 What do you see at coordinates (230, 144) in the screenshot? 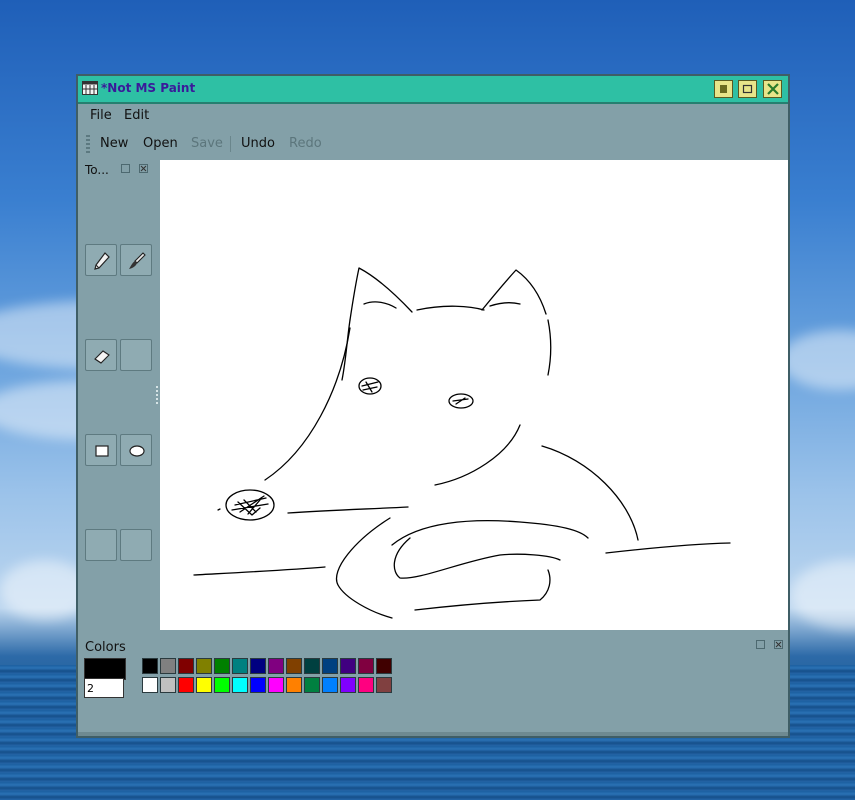
I see `toolbar-separator` at bounding box center [230, 144].